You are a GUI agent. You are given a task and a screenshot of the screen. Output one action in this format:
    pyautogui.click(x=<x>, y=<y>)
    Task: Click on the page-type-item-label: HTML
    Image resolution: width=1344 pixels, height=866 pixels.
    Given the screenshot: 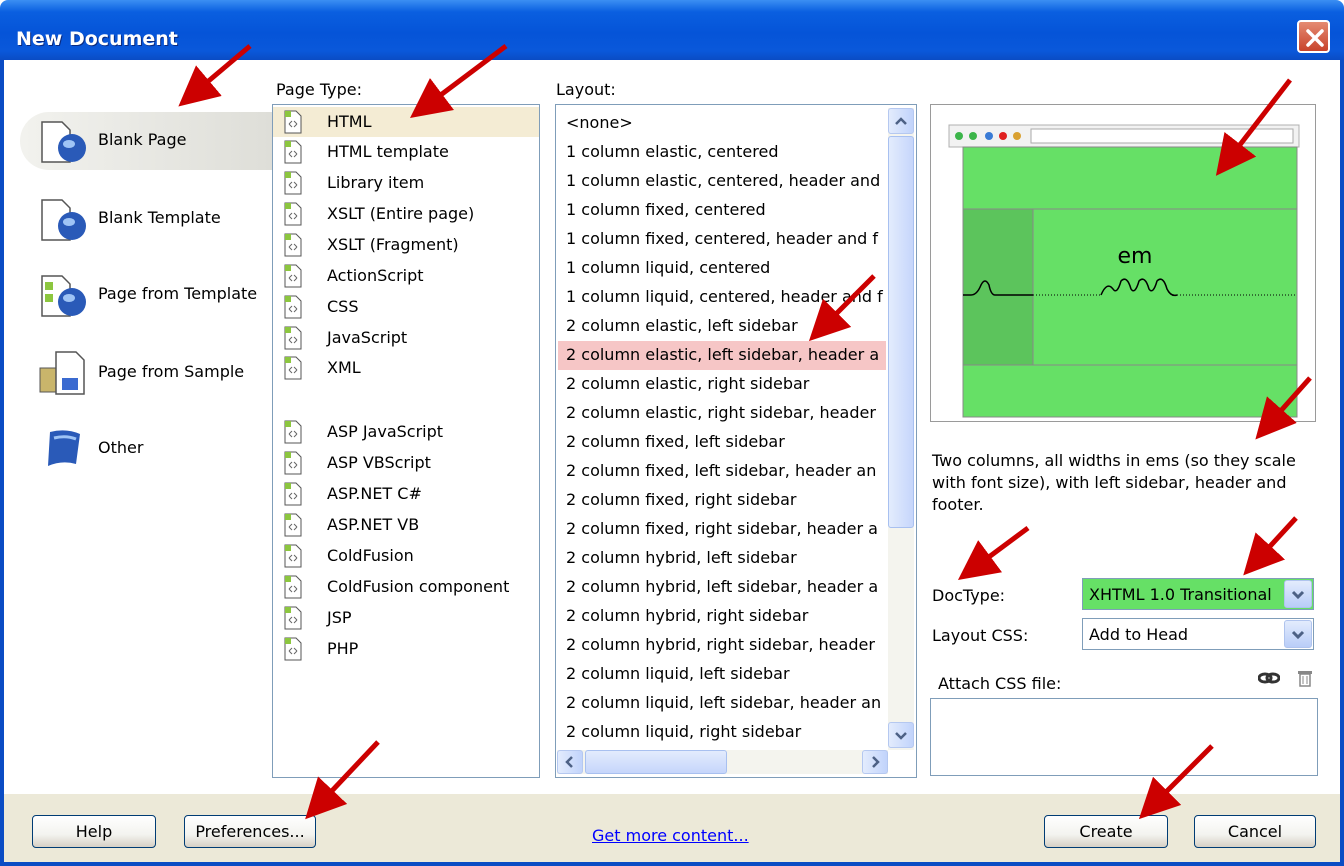 What is the action you would take?
    pyautogui.click(x=349, y=121)
    